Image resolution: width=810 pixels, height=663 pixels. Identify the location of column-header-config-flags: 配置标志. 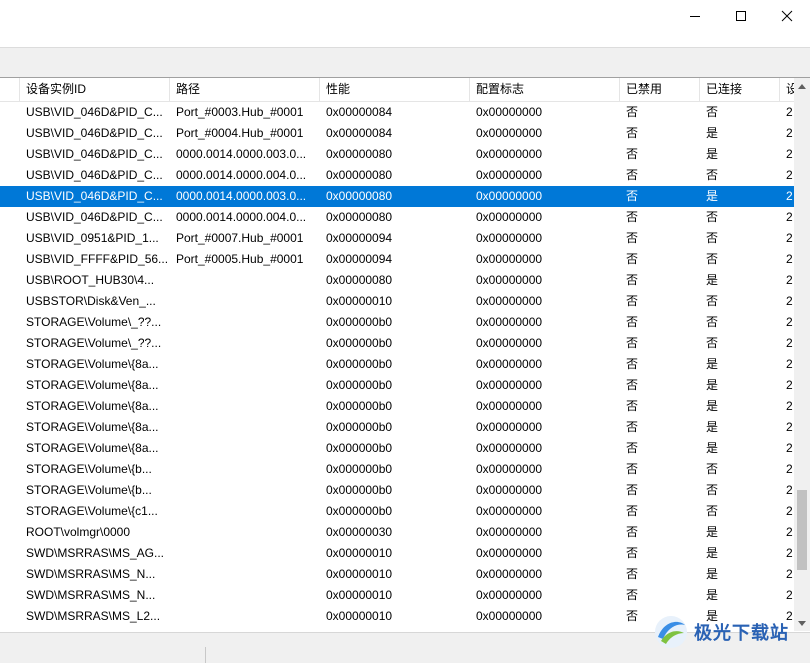
(545, 89).